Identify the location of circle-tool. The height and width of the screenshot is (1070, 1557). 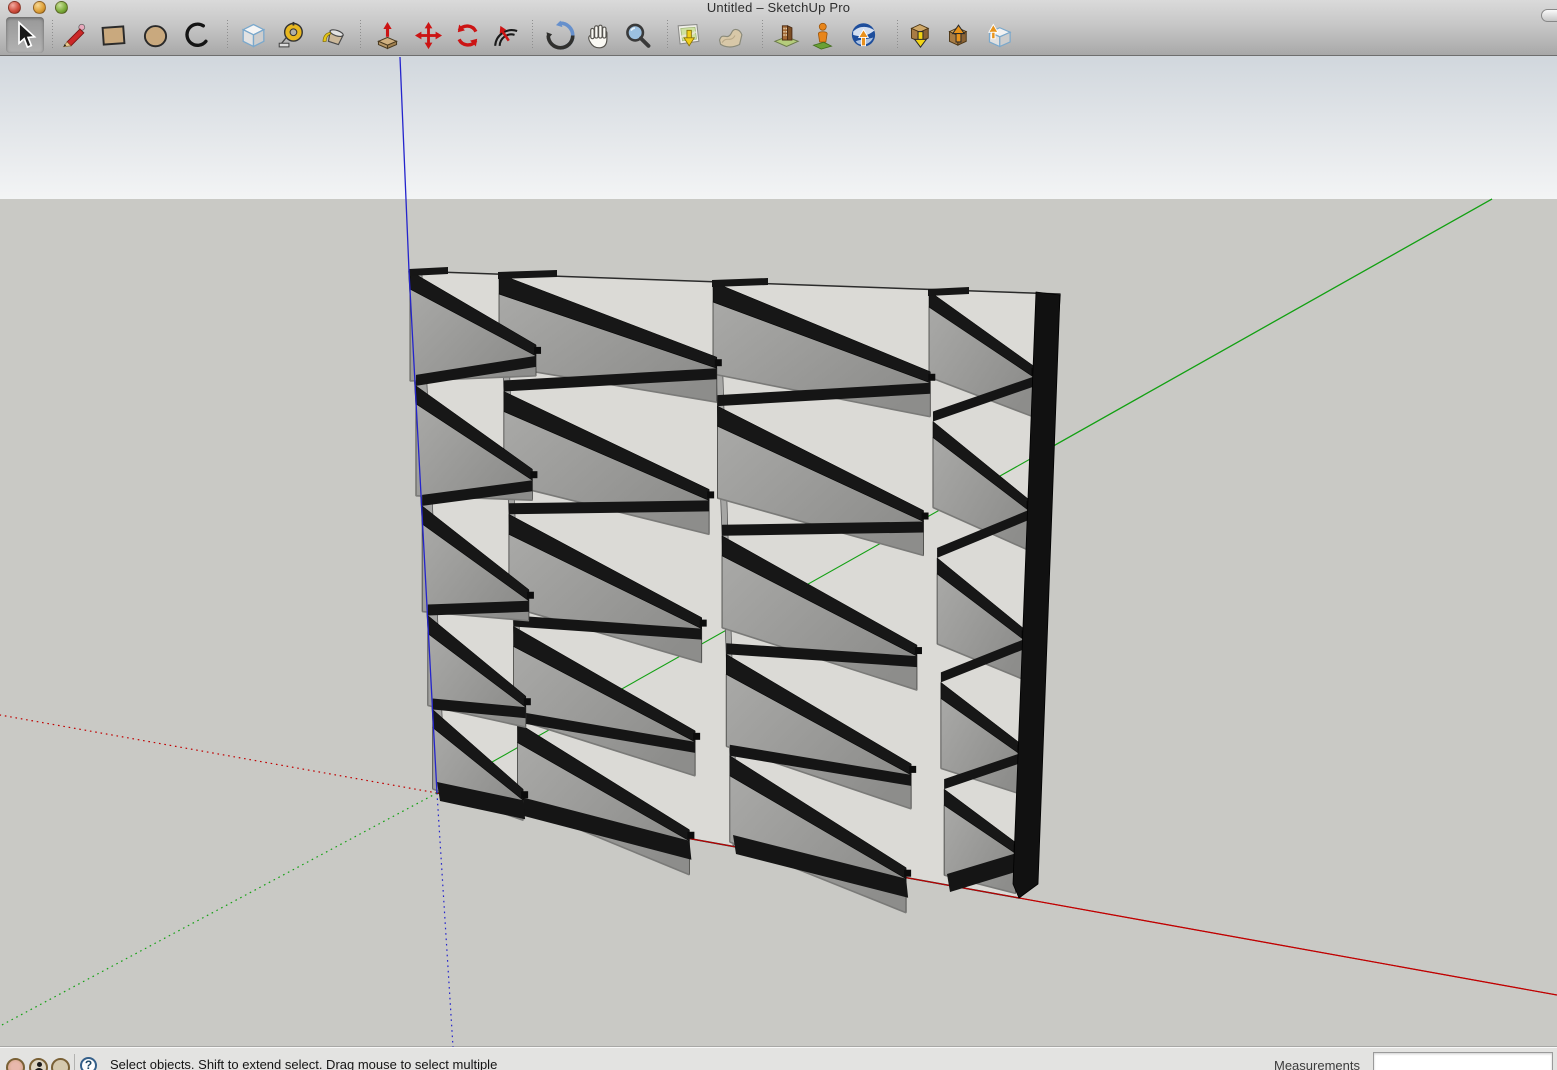
(155, 35).